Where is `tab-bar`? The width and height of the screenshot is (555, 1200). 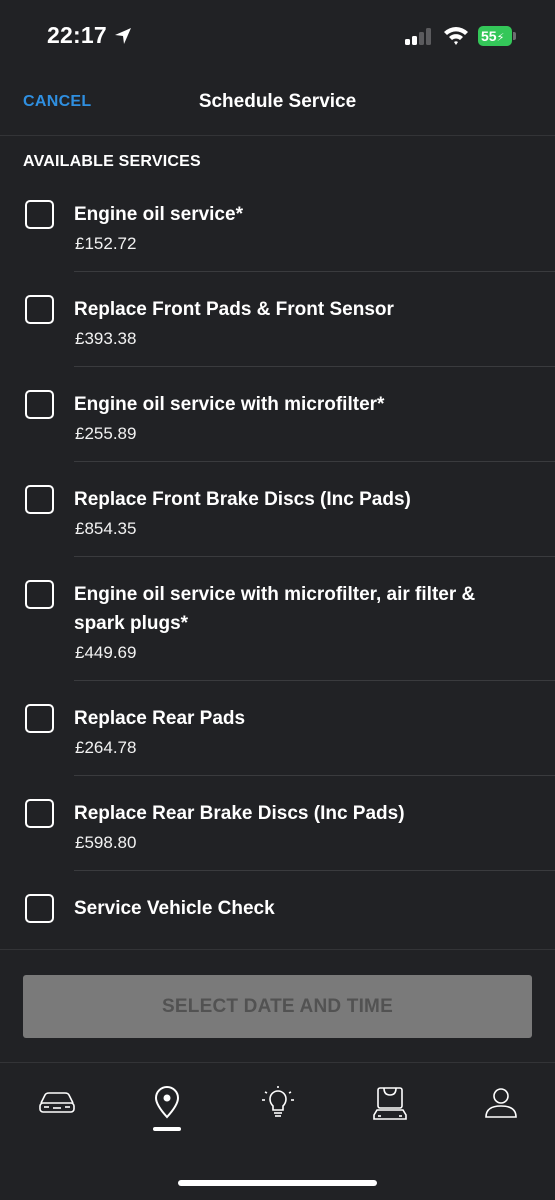 tab-bar is located at coordinates (277, 1131).